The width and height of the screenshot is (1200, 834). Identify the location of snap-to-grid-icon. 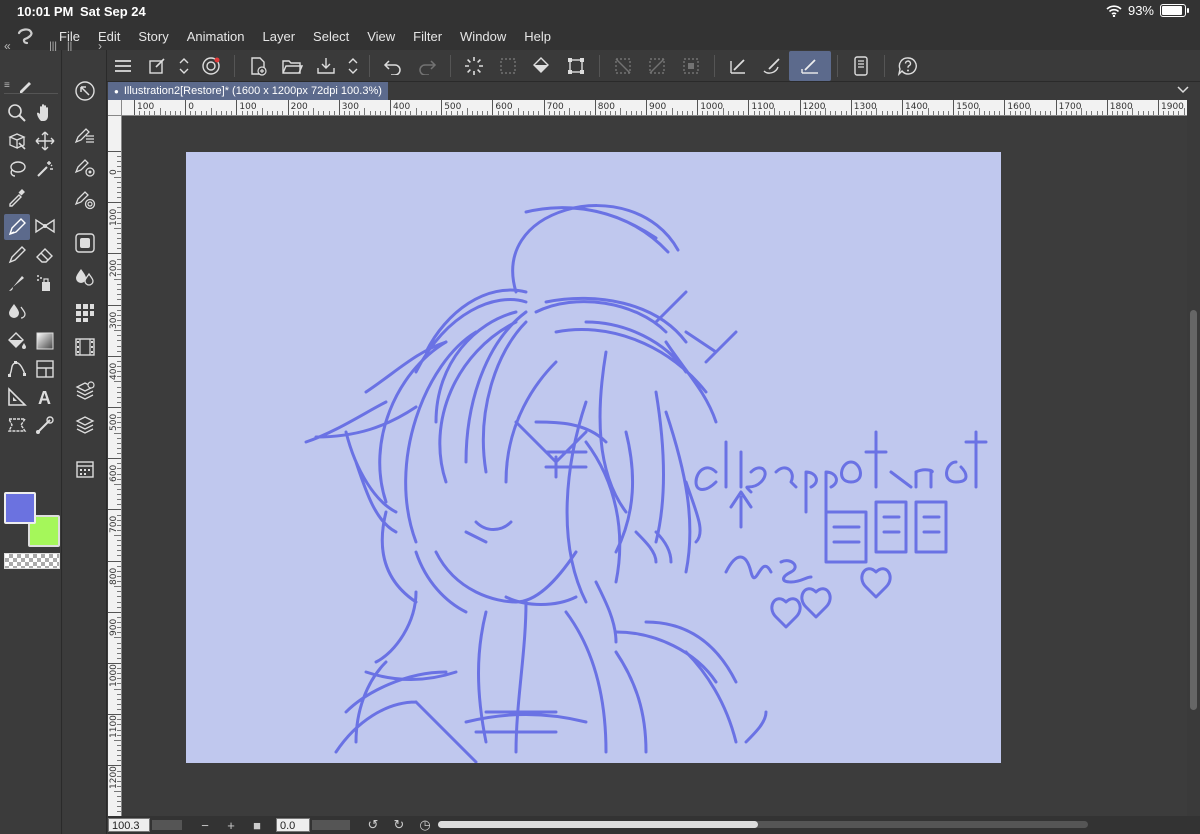
(810, 65).